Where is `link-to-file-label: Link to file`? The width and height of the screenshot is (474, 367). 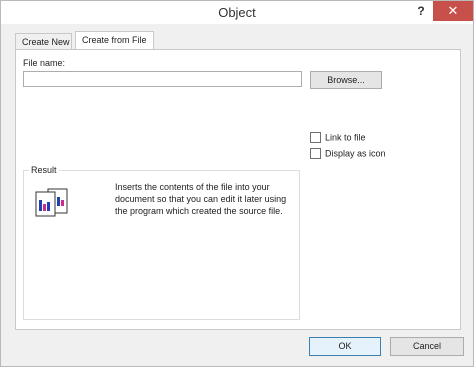
link-to-file-label: Link to file is located at coordinates (345, 137).